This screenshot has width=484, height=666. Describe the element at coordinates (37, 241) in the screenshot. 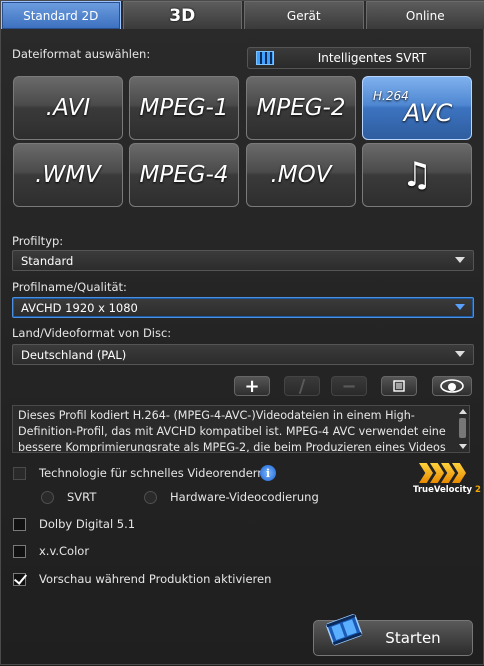

I see `profile-type-label: Profiltyp:` at that location.